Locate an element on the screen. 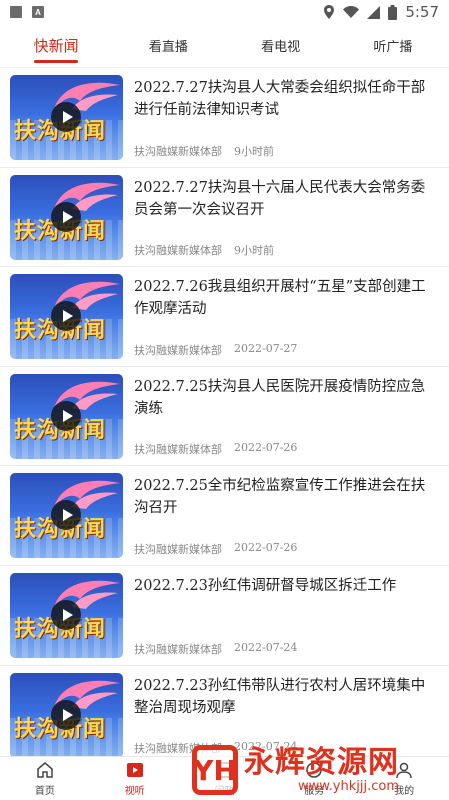 The image size is (449, 800). nav-wode: 我的 is located at coordinates (404, 778).